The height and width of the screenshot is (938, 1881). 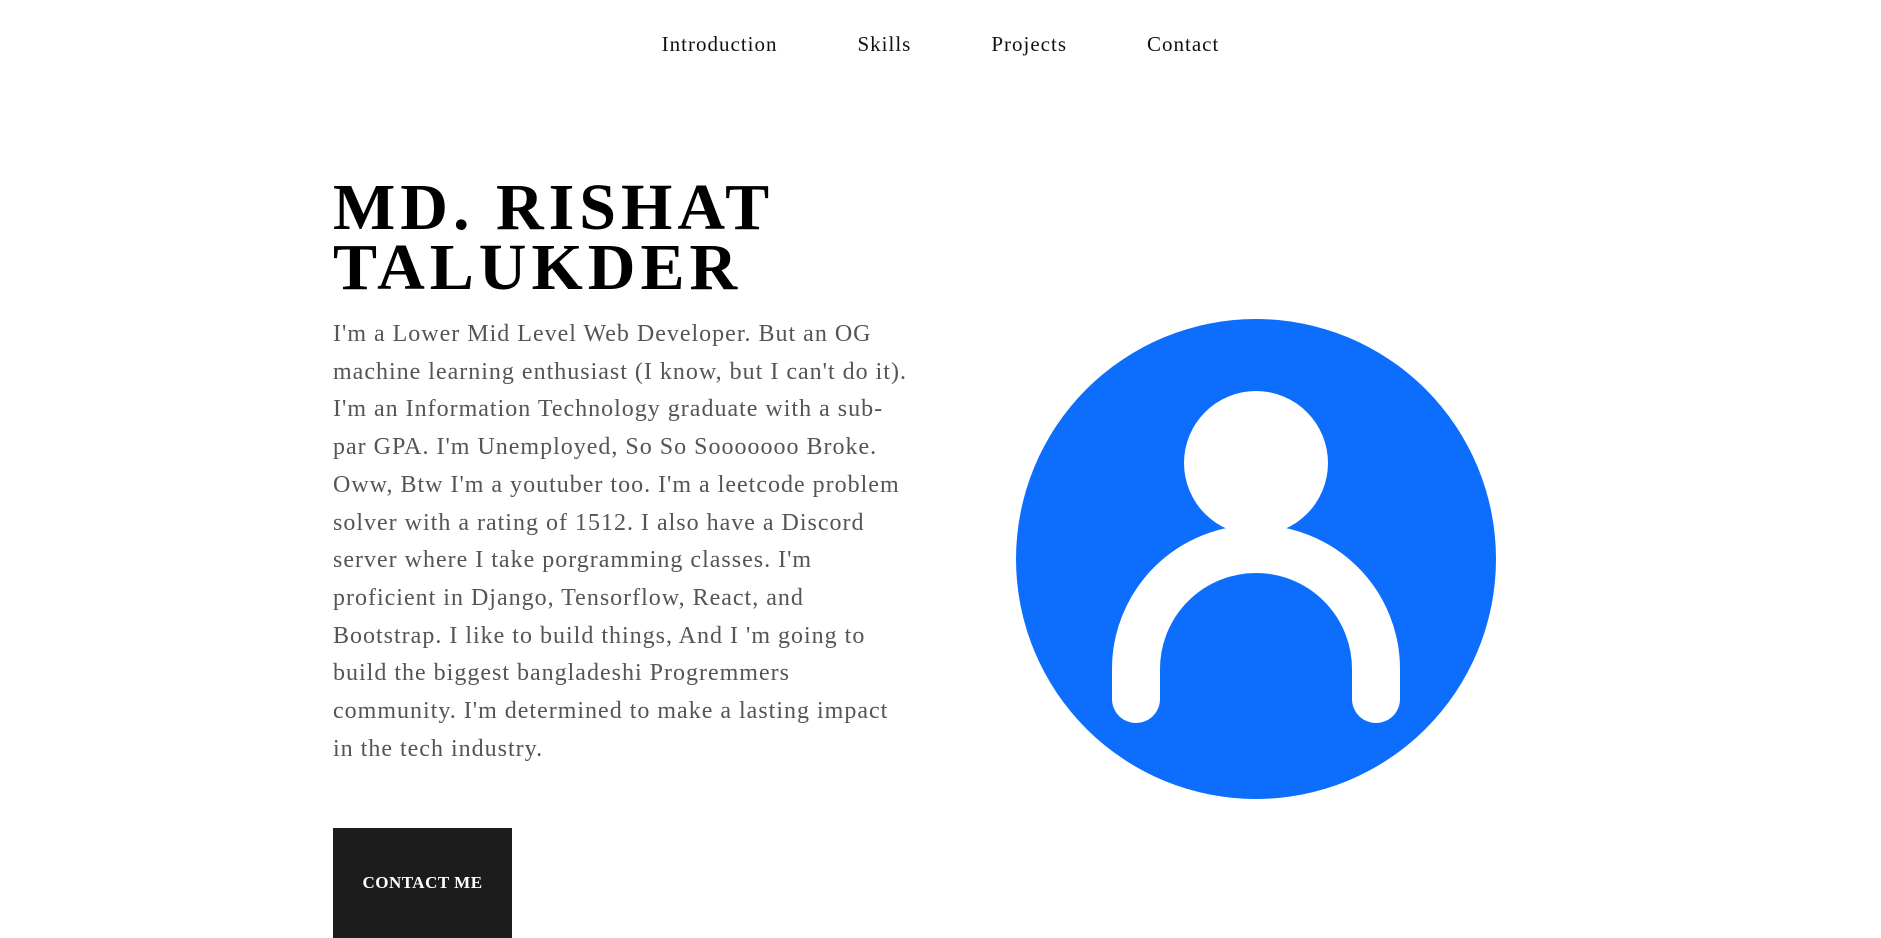 What do you see at coordinates (1029, 44) in the screenshot?
I see `nav-link-projects: Projects` at bounding box center [1029, 44].